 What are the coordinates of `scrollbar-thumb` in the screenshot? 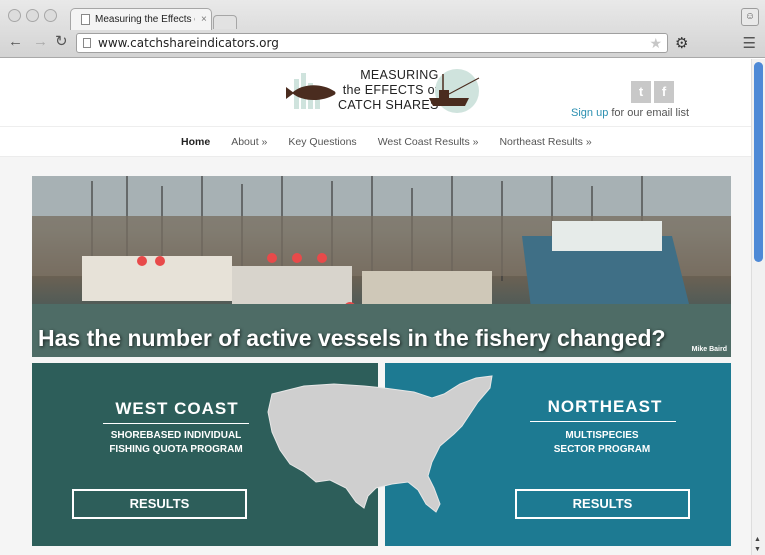 It's located at (758, 162).